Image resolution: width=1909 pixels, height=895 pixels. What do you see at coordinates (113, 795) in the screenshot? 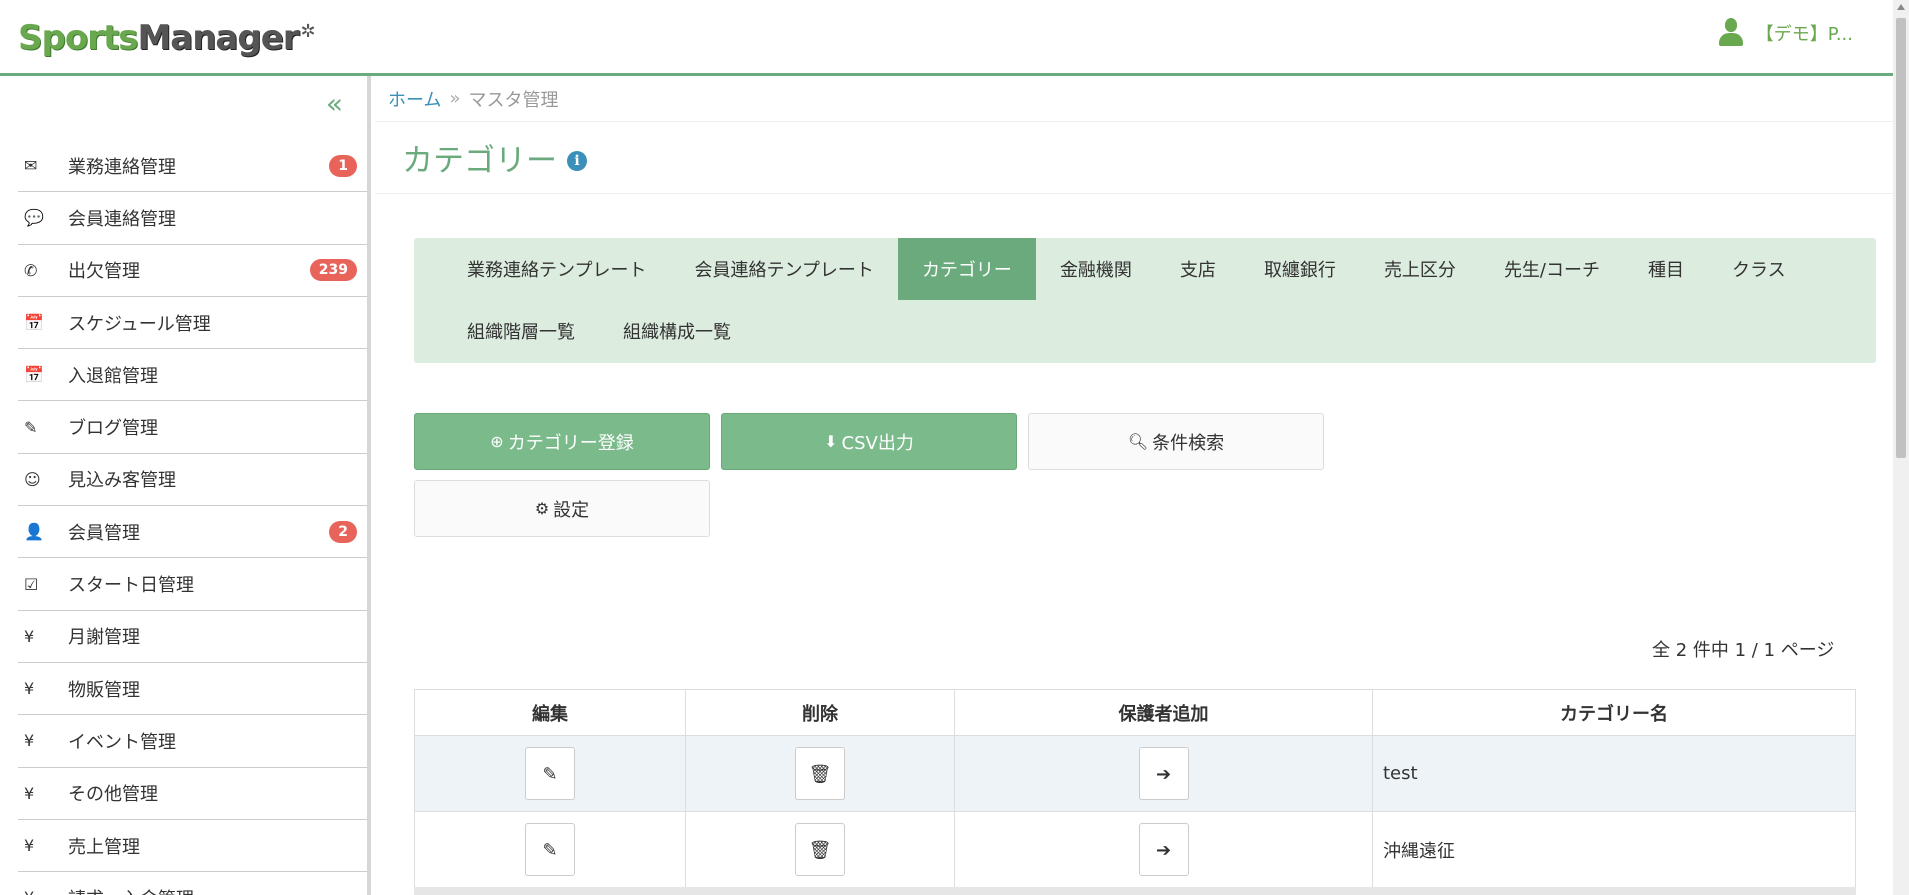
I see `sidebar-item-label: その他管理` at bounding box center [113, 795].